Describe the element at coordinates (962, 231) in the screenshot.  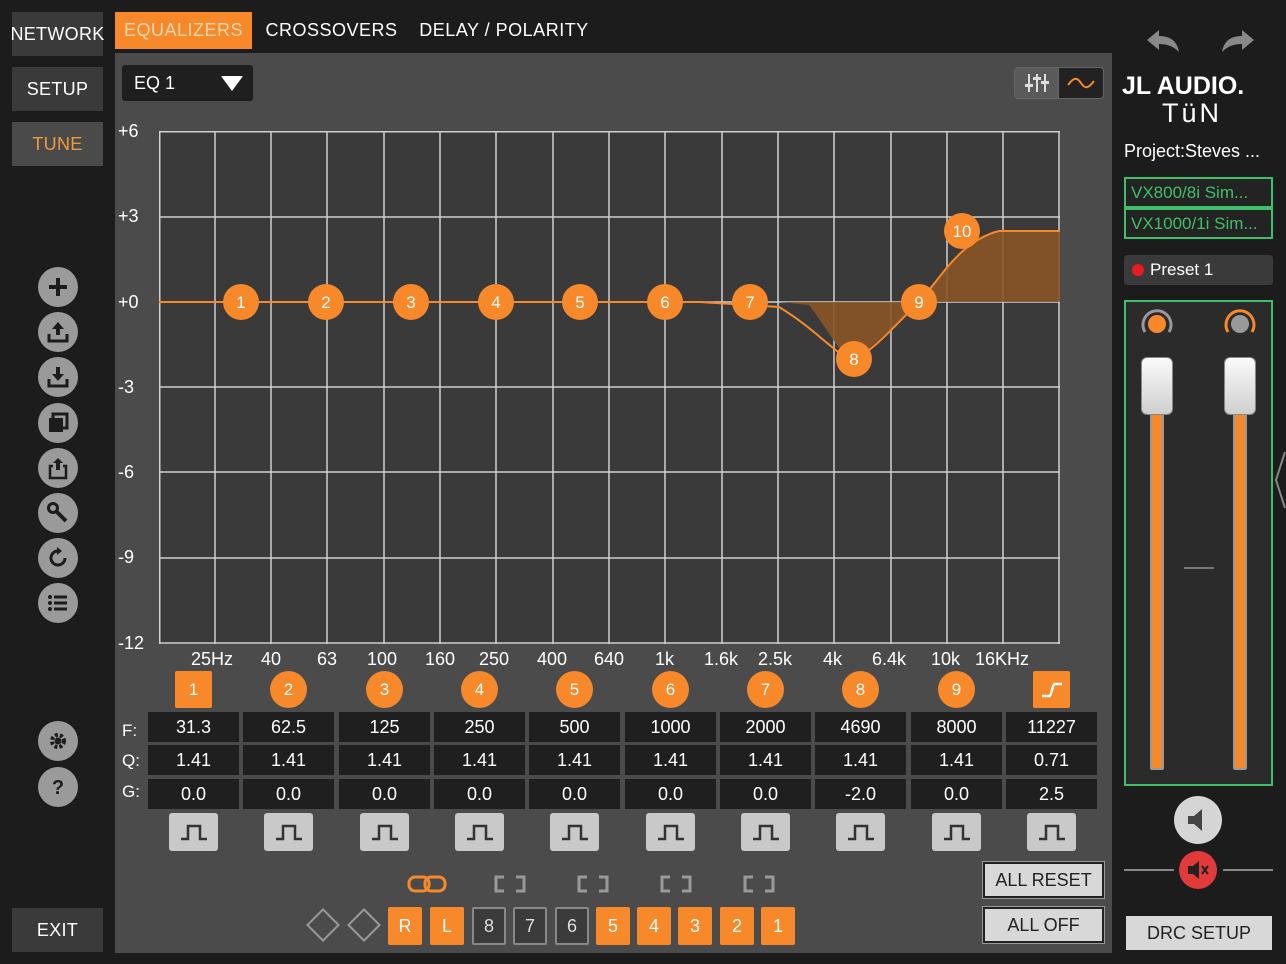
I see `eq-point: 10` at that location.